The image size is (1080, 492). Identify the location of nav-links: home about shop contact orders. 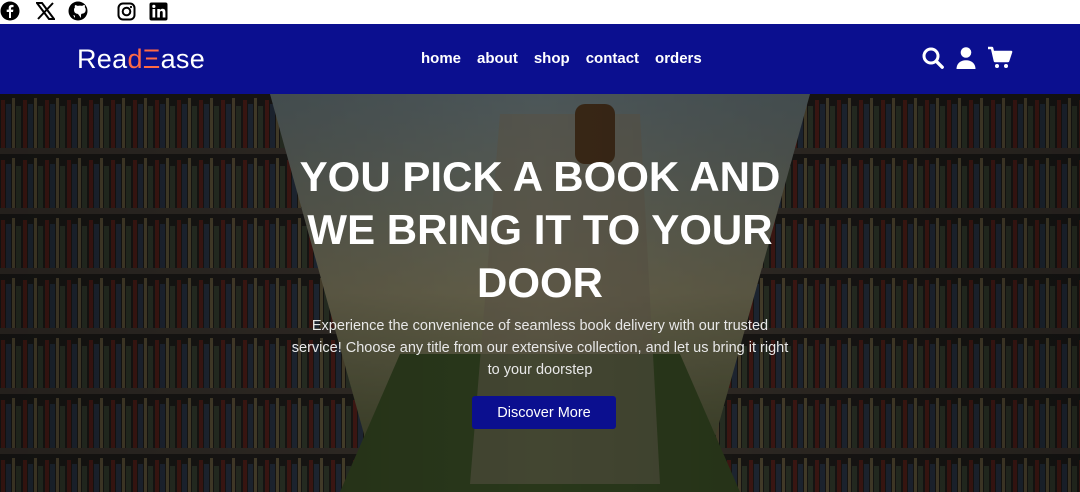
(561, 58).